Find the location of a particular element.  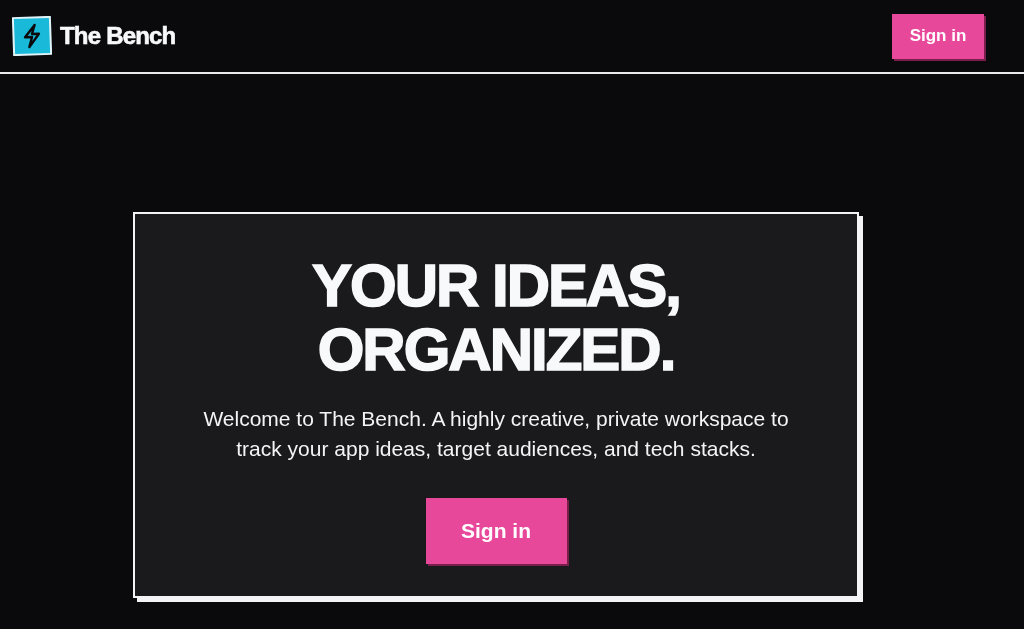

hero-description: Welcome to The Bench. A highly creative, private workspace to track your app ideas, target audiences, and tech stacks. is located at coordinates (496, 434).